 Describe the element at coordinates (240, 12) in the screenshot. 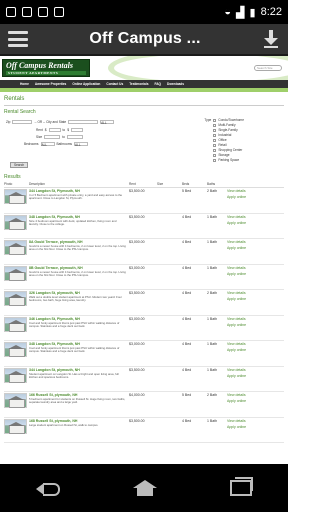

I see `signal-icon: ▟` at that location.